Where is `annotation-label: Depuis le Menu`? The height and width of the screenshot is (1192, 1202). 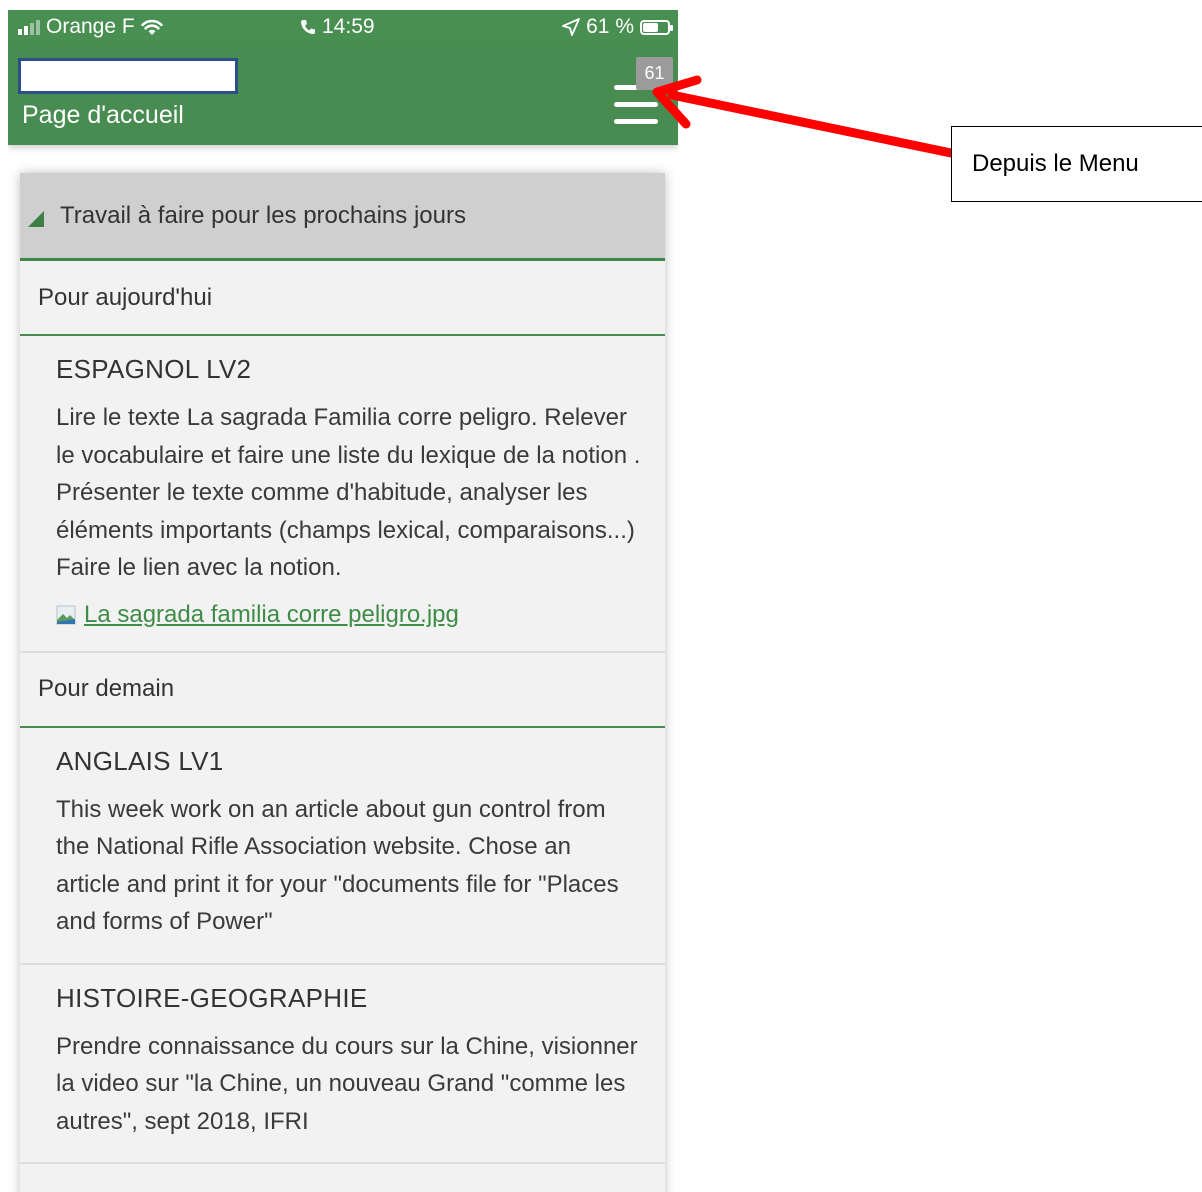
annotation-label: Depuis le Menu is located at coordinates (1055, 163).